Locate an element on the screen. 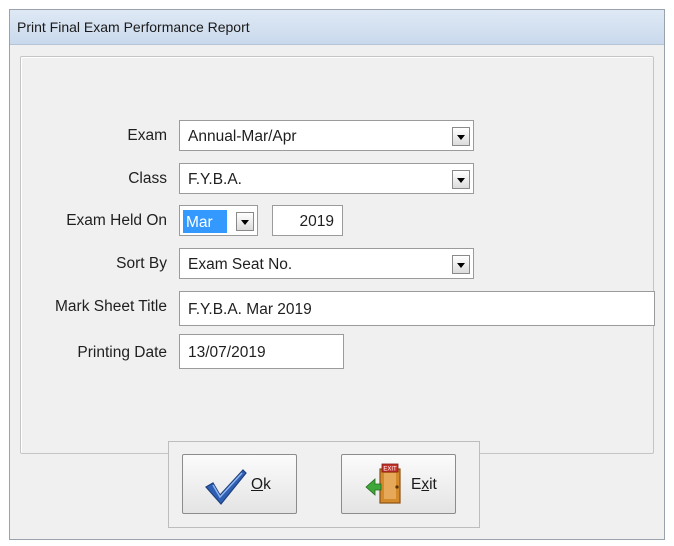 This screenshot has width=674, height=546. ok-button-label: Ok is located at coordinates (261, 485).